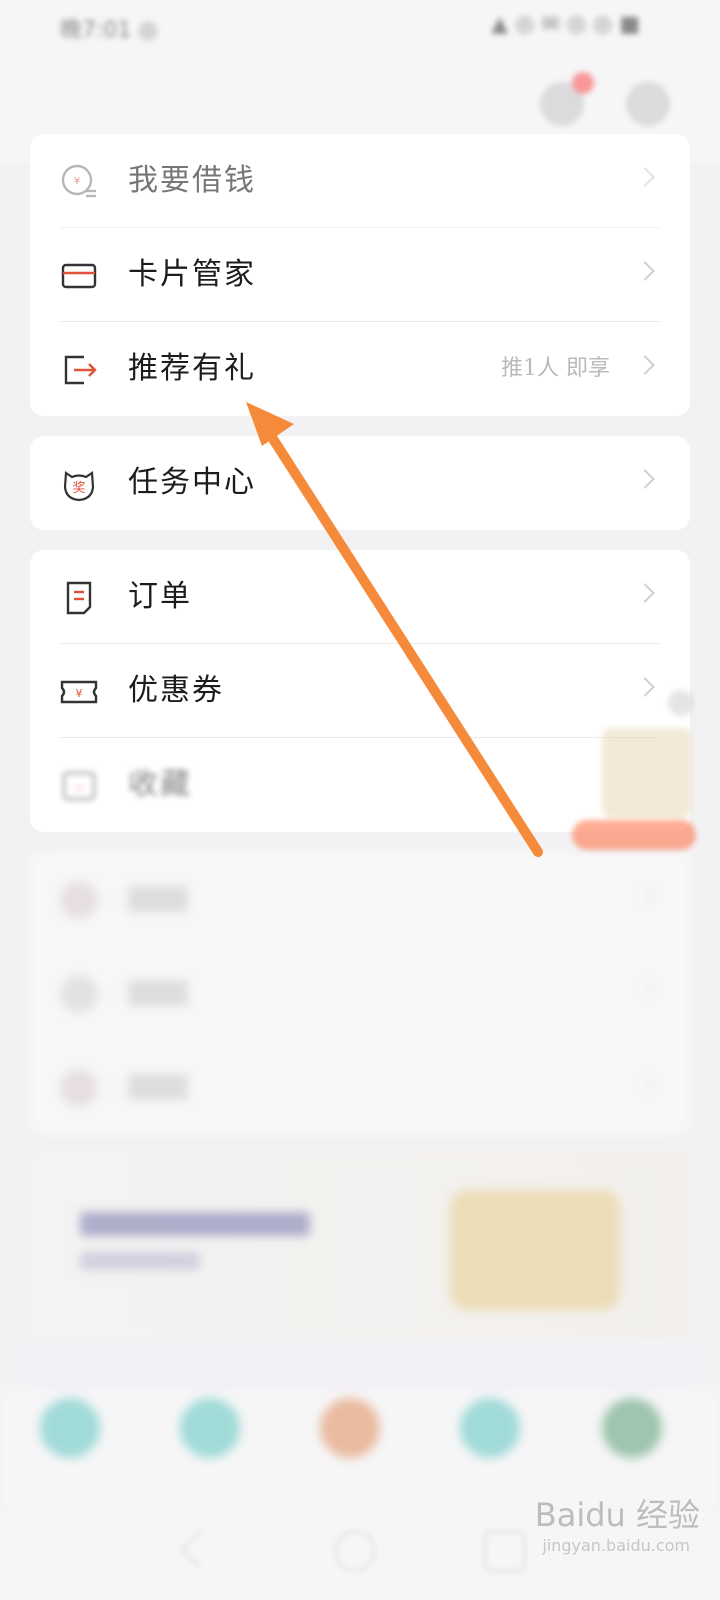 This screenshot has height=1600, width=720. Describe the element at coordinates (394, 629) in the screenshot. I see `annotation-arrow` at that location.